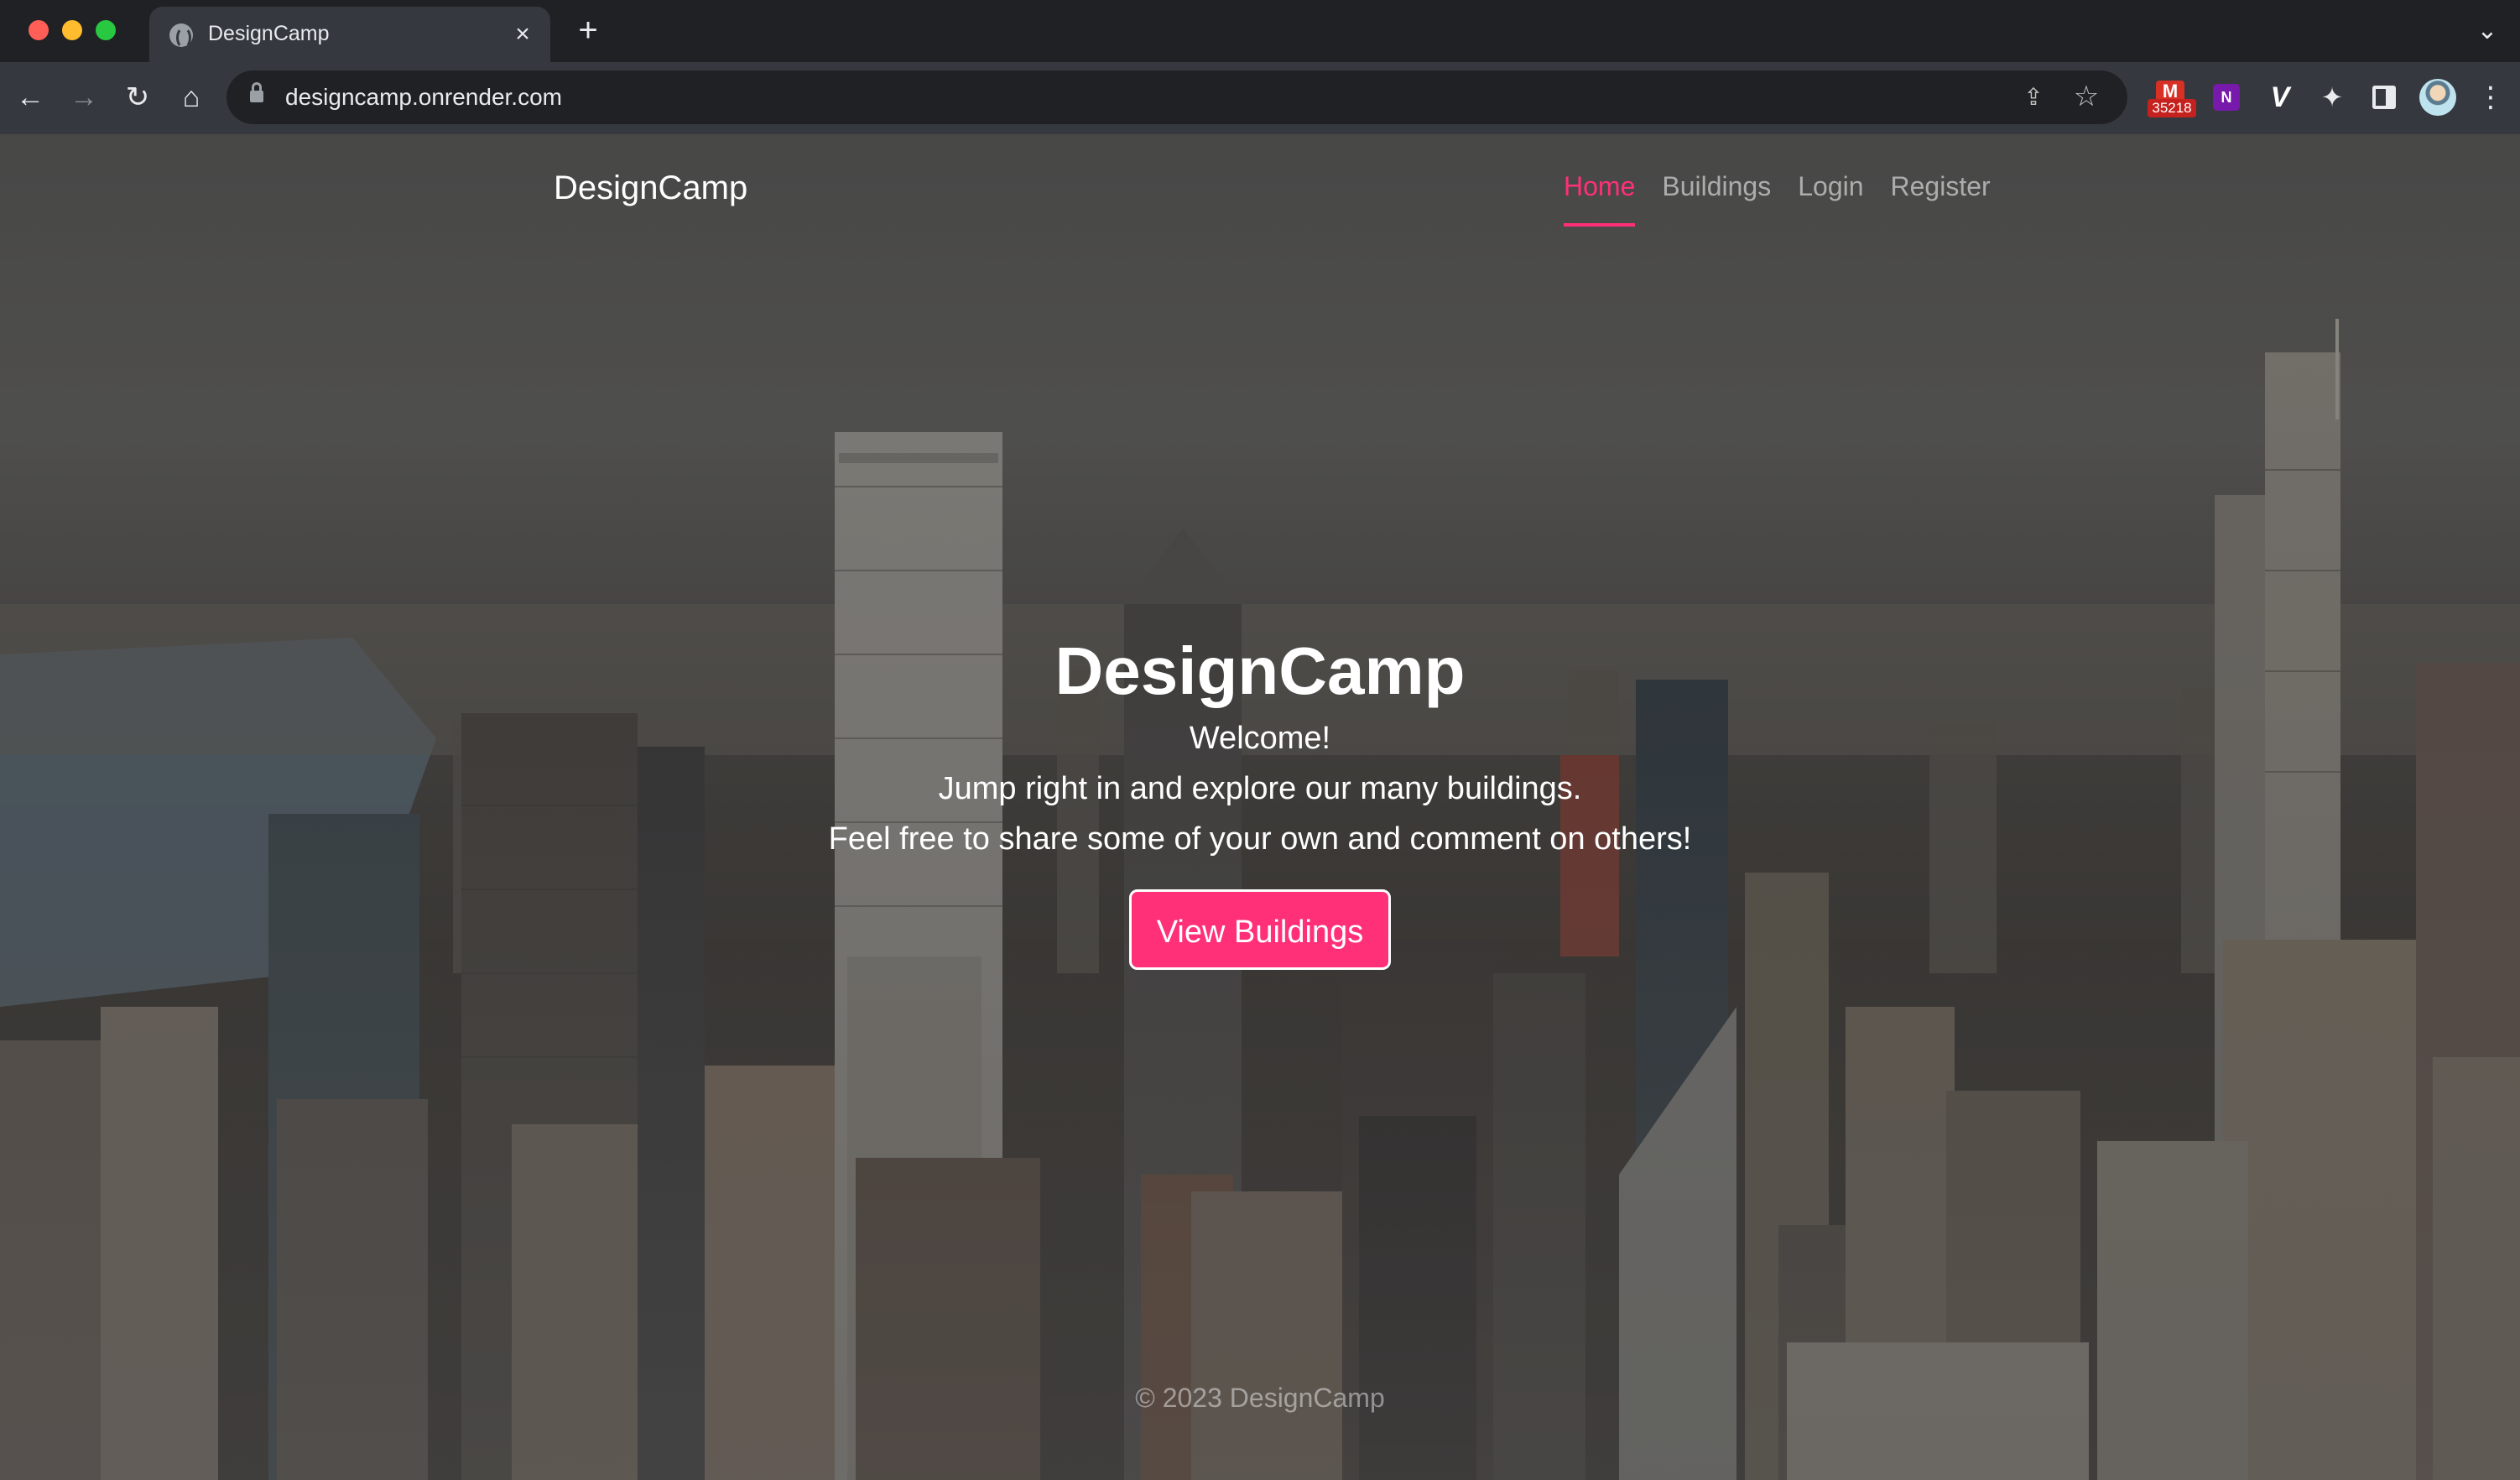 Image resolution: width=2520 pixels, height=1480 pixels. I want to click on address-bar: designcamp.onrender.com ⇪ ☆, so click(1177, 97).